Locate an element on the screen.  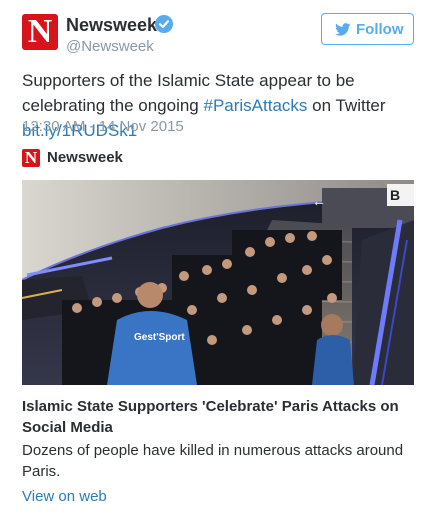
follow-button: Follow is located at coordinates (367, 29).